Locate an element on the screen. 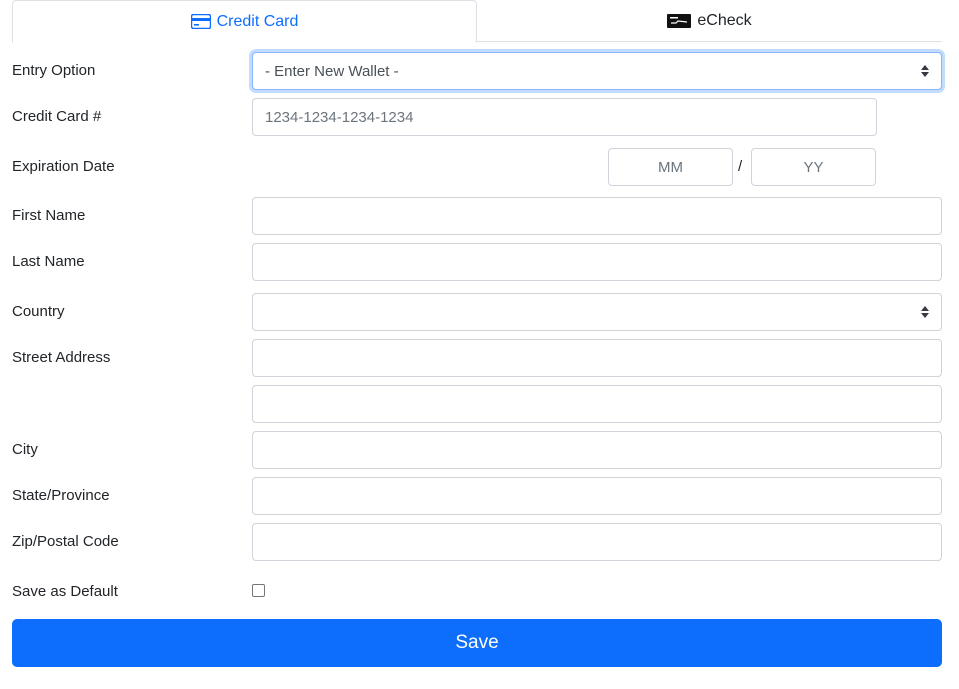 The width and height of the screenshot is (959, 689). tab-credit-card-label: Credit Card is located at coordinates (257, 21).